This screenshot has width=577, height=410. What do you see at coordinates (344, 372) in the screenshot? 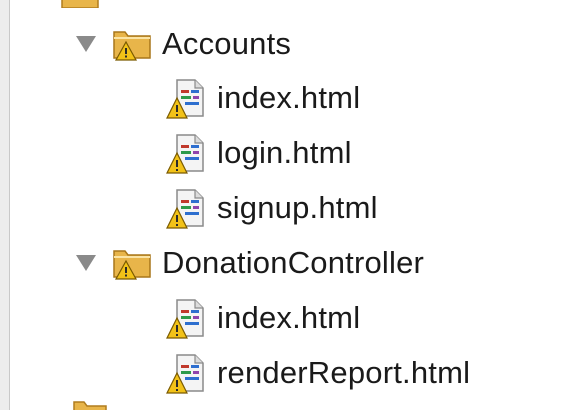
I see `file-label: renderReport.html` at bounding box center [344, 372].